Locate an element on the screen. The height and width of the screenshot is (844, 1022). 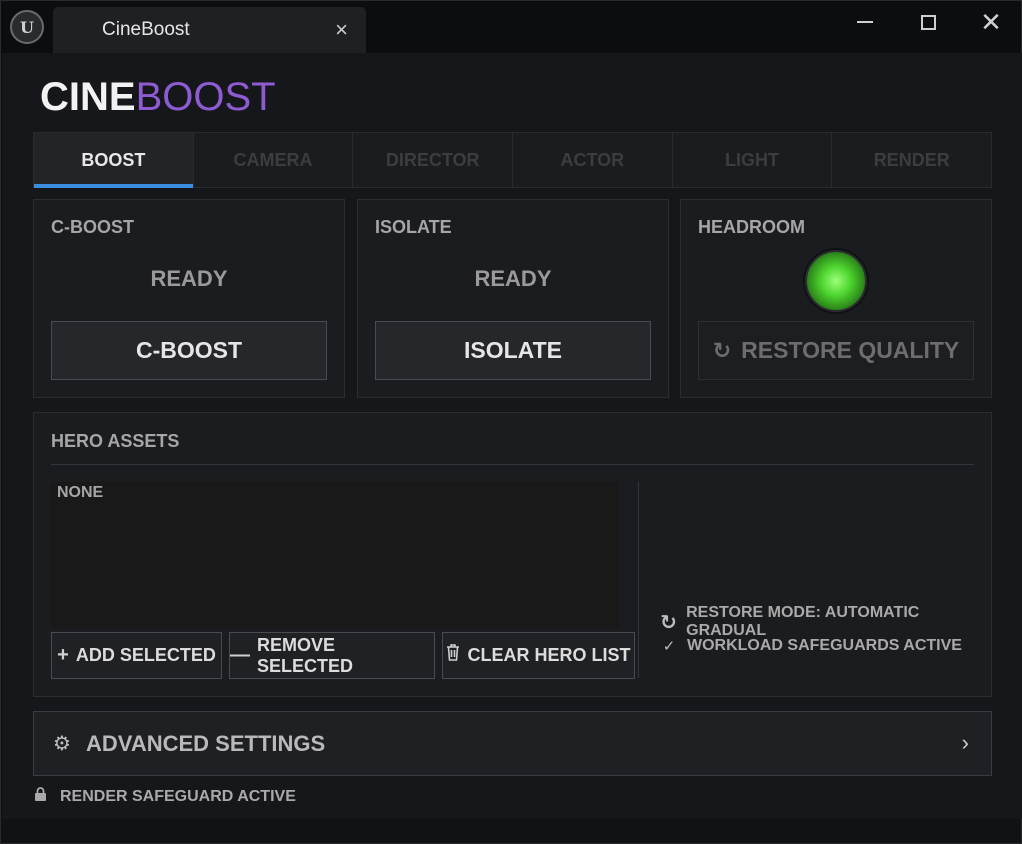
brand-part-boost: BOOST is located at coordinates (205, 97).